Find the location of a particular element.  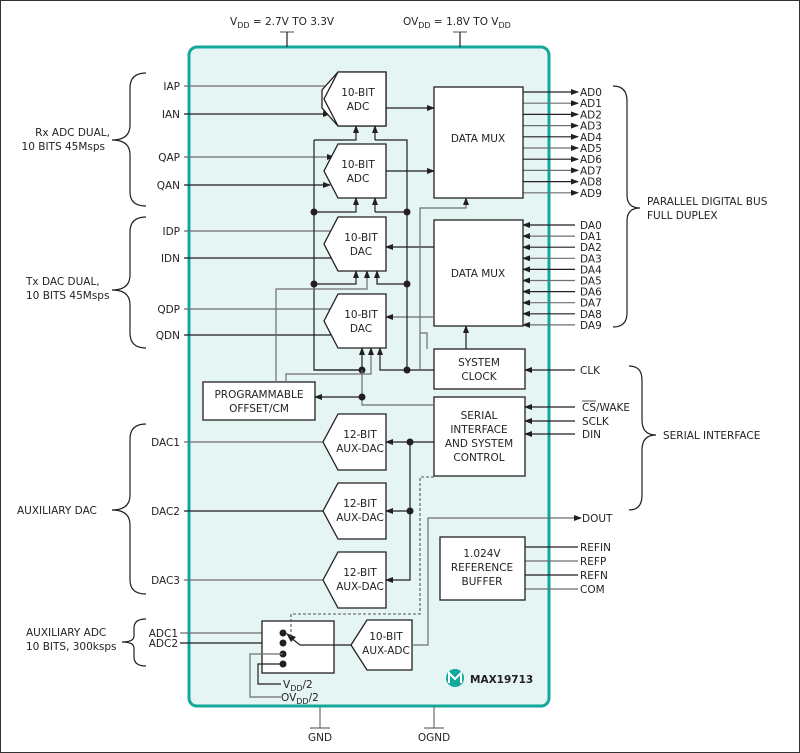

pin-dout: DOUT is located at coordinates (597, 519).